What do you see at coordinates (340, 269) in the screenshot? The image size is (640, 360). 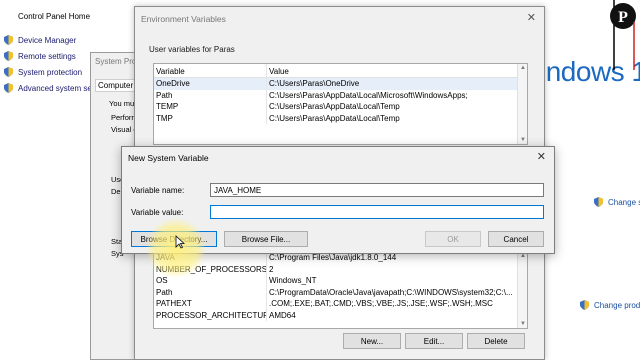 I see `table-row: NUMBER_OF_PROCESSORS 2` at bounding box center [340, 269].